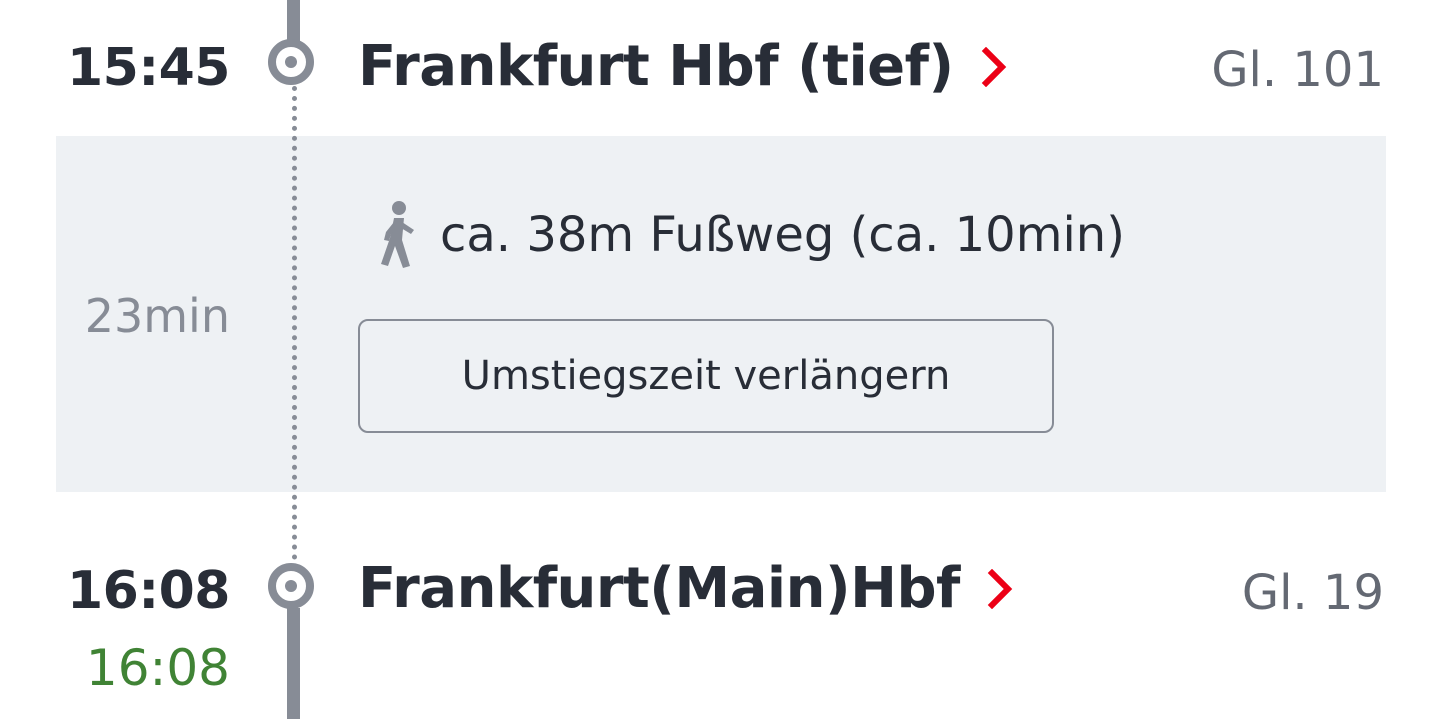 This screenshot has width=1440, height=719. What do you see at coordinates (293, 663) in the screenshot?
I see `timeline-segment-bottom` at bounding box center [293, 663].